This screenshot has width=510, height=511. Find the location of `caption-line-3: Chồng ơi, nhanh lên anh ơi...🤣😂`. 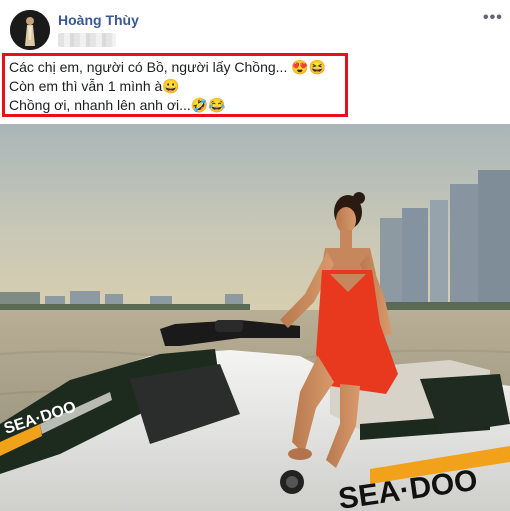

caption-line-3: Chồng ơi, nhanh lên anh ơi...🤣😂 is located at coordinates (117, 105).